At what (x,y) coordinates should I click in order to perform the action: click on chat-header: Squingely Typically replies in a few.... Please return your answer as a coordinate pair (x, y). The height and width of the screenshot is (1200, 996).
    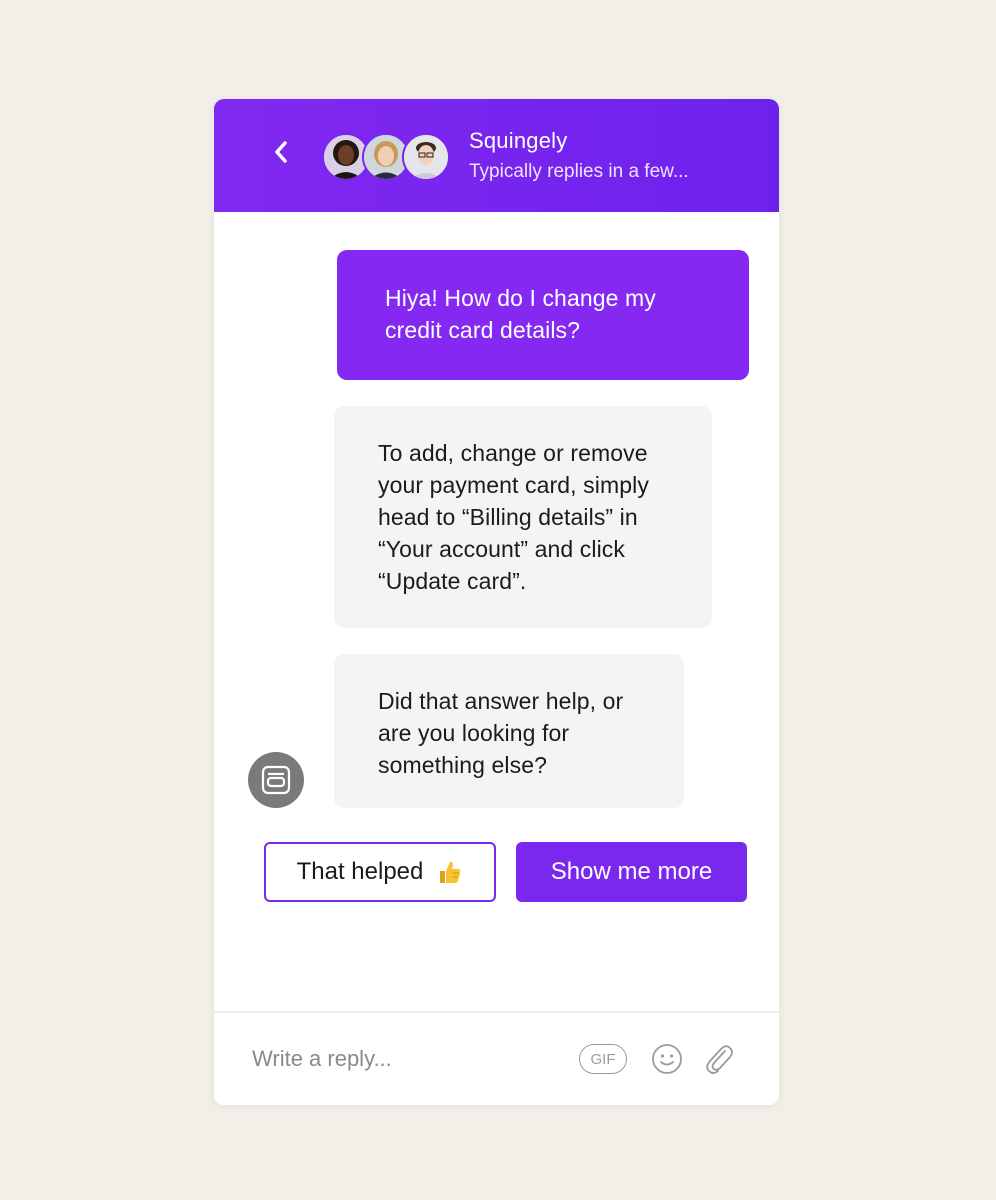
    Looking at the image, I should click on (496, 155).